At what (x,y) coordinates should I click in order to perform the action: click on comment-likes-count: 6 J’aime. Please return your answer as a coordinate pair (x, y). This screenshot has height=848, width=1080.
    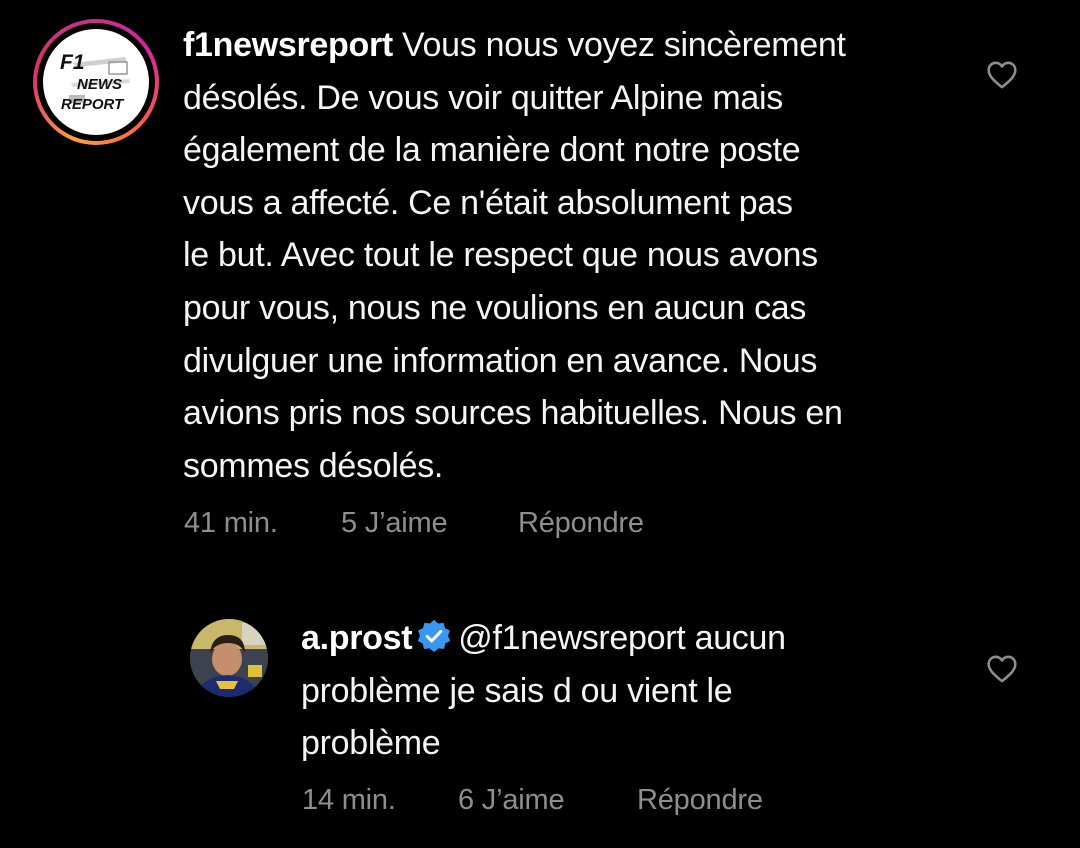
    Looking at the image, I should click on (511, 800).